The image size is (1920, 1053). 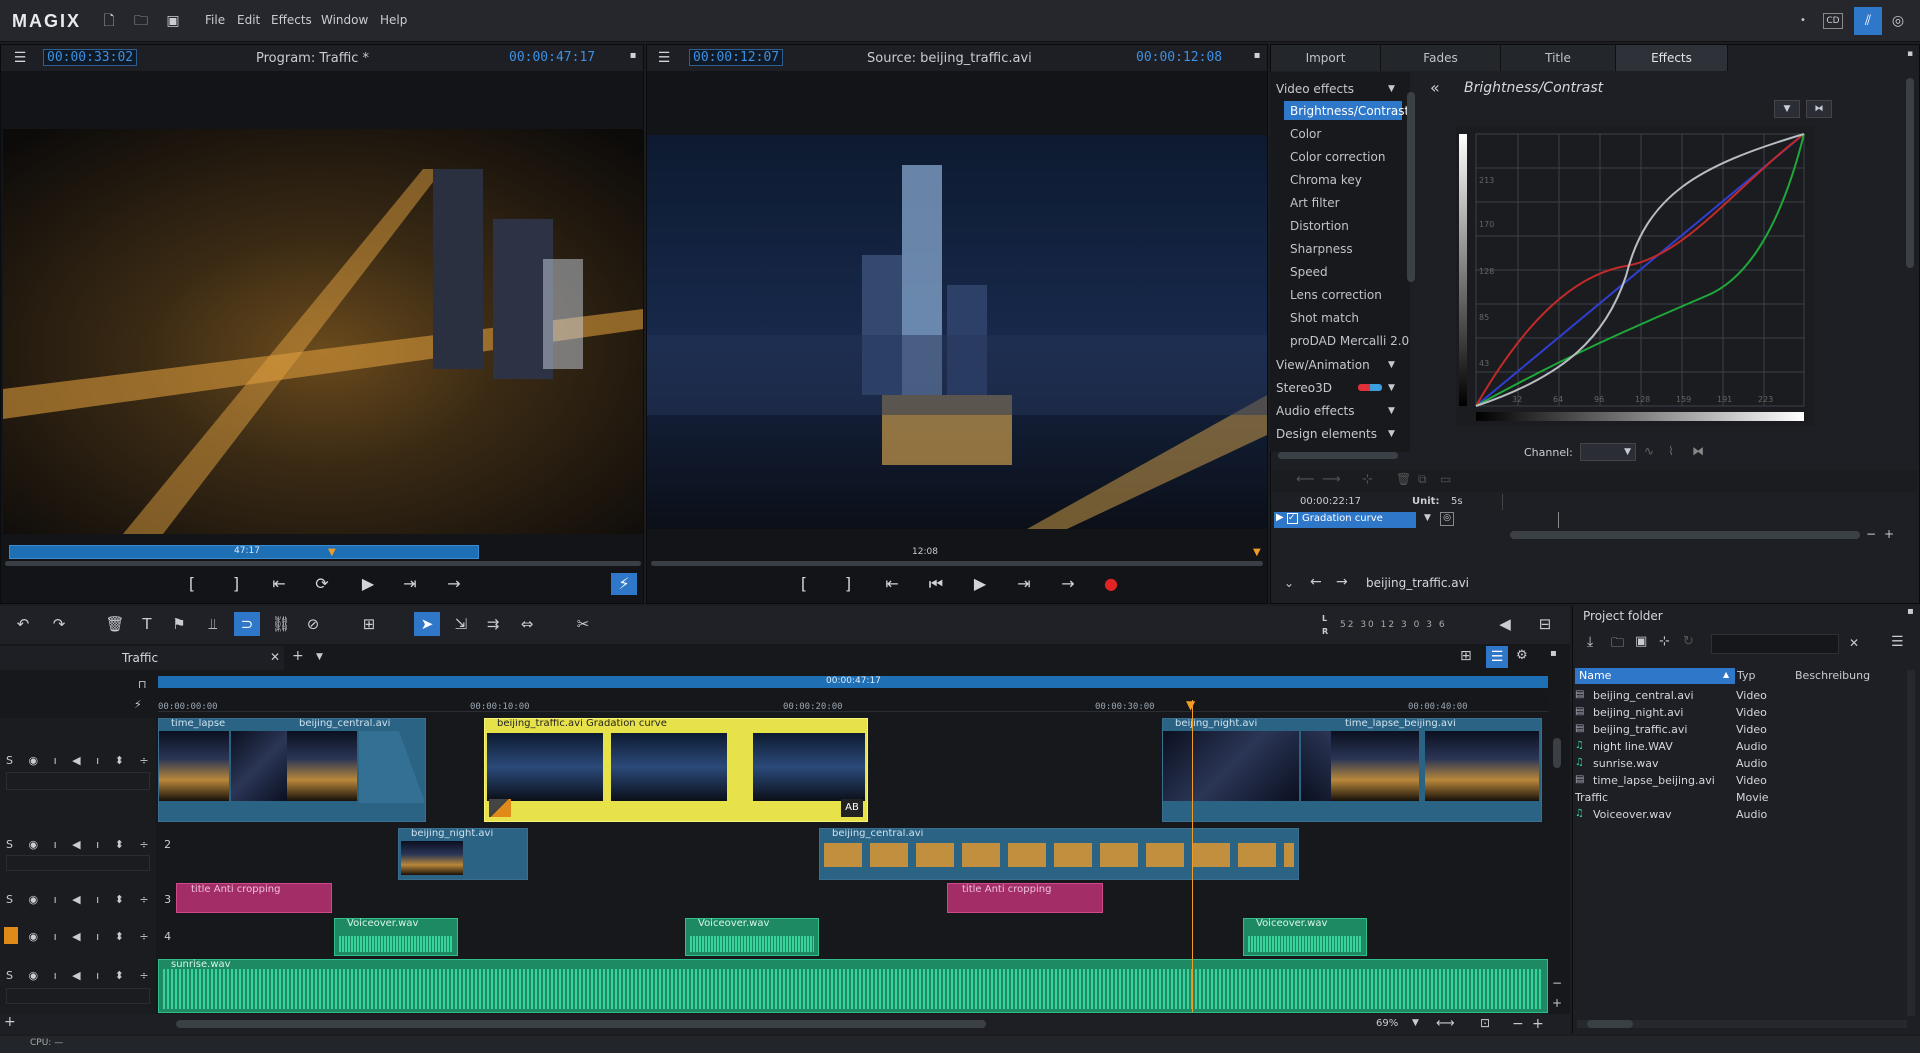 What do you see at coordinates (1457, 501) in the screenshot?
I see `unit-value: 5s` at bounding box center [1457, 501].